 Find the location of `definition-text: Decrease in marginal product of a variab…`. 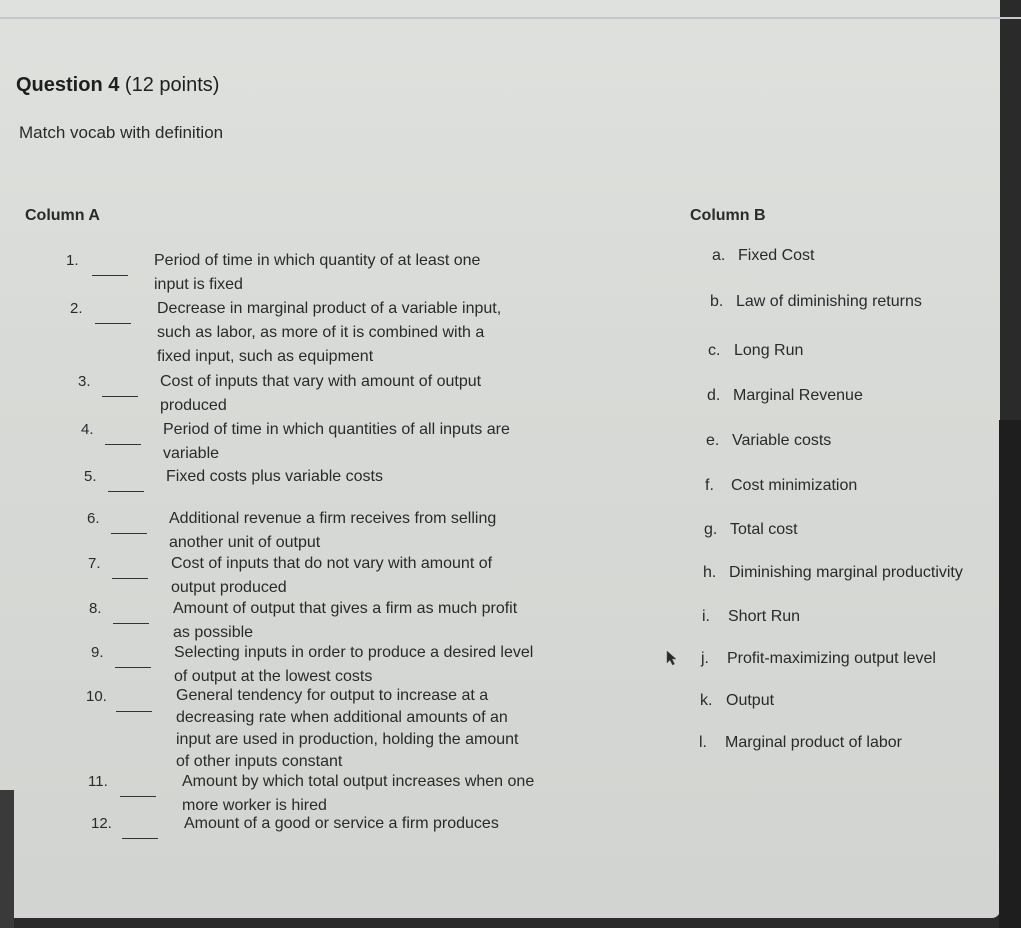

definition-text: Decrease in marginal product of a variab… is located at coordinates (329, 333).